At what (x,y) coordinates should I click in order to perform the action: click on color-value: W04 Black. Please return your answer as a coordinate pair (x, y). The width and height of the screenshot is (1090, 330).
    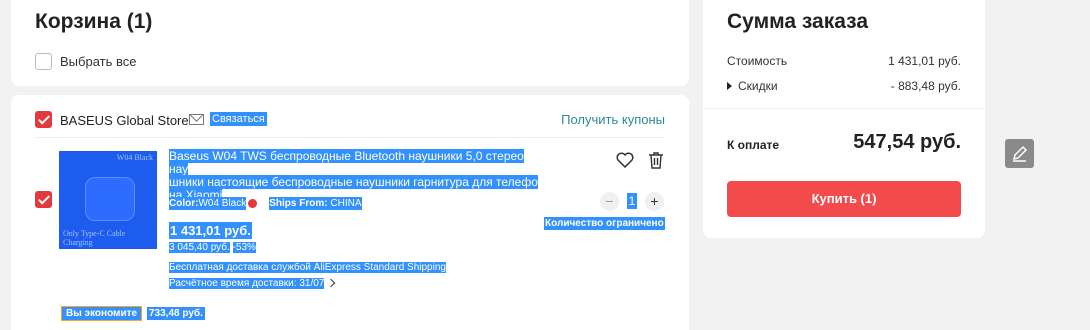
    Looking at the image, I should click on (222, 203).